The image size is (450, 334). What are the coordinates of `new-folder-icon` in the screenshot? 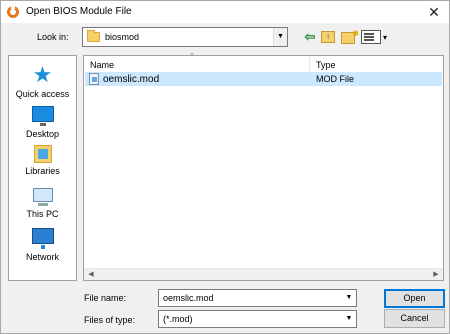 It's located at (350, 35).